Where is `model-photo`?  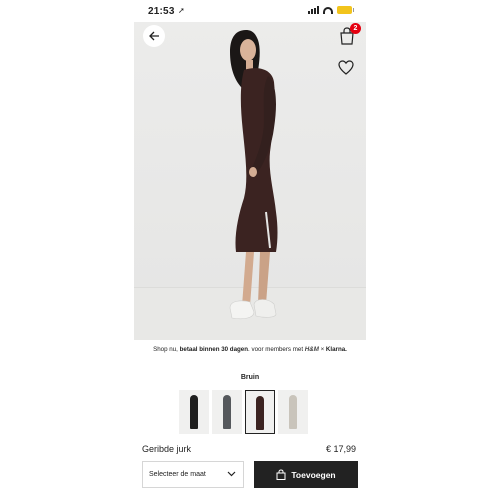
model-photo is located at coordinates (253, 175).